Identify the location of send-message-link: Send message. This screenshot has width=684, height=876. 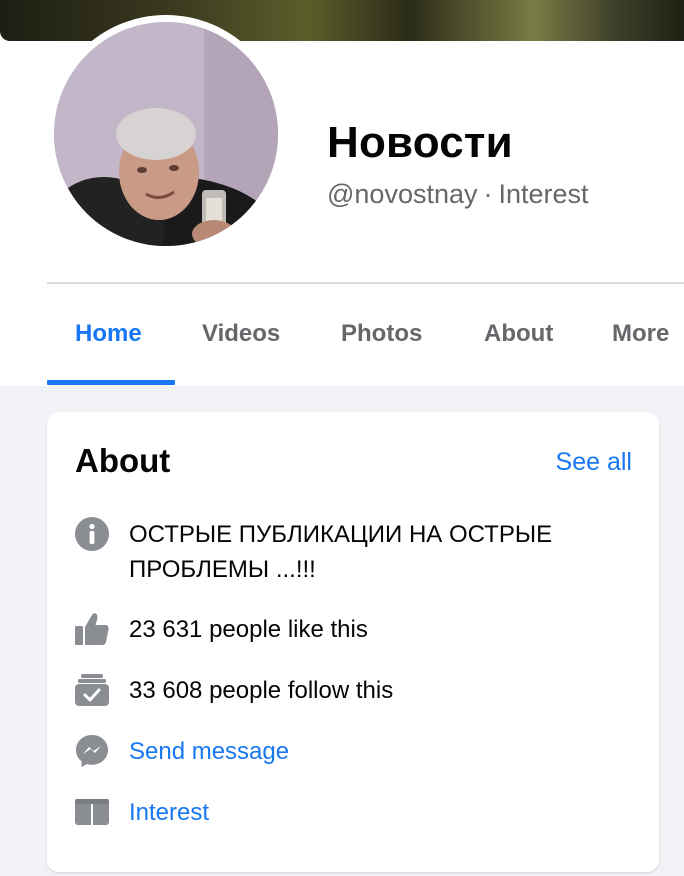
(209, 751).